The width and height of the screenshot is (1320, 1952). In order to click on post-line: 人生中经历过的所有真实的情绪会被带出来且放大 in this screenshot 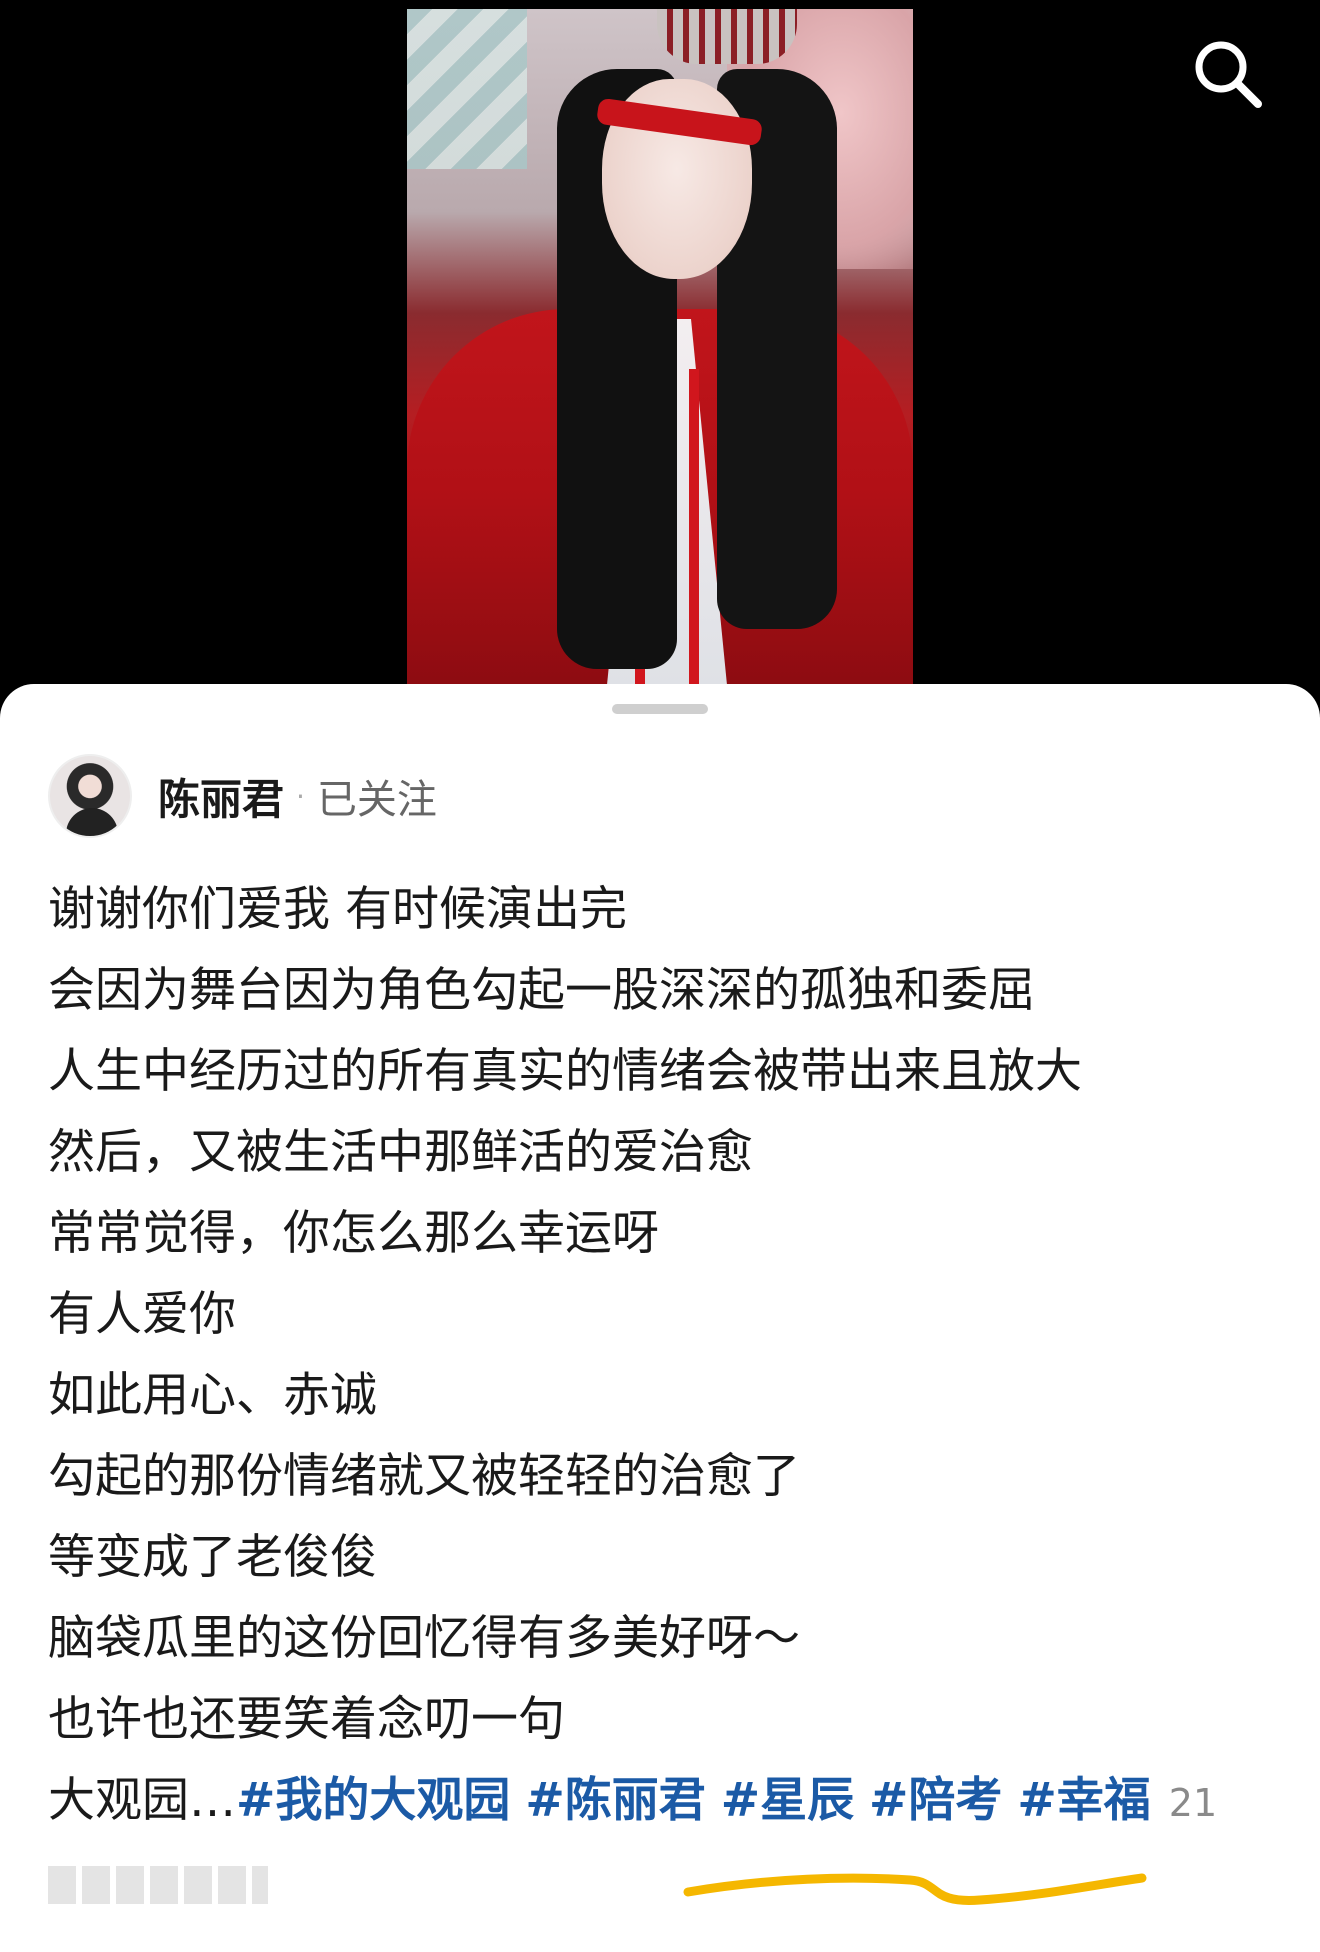, I will do `click(565, 1071)`.